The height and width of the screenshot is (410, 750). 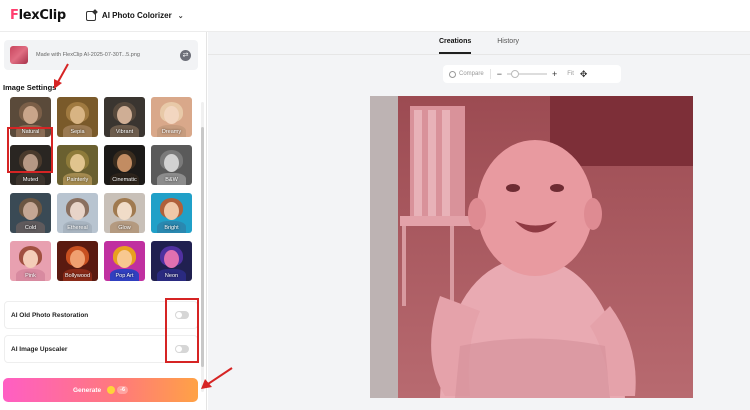 I want to click on style-tile-label: Ethereal, so click(x=77, y=228).